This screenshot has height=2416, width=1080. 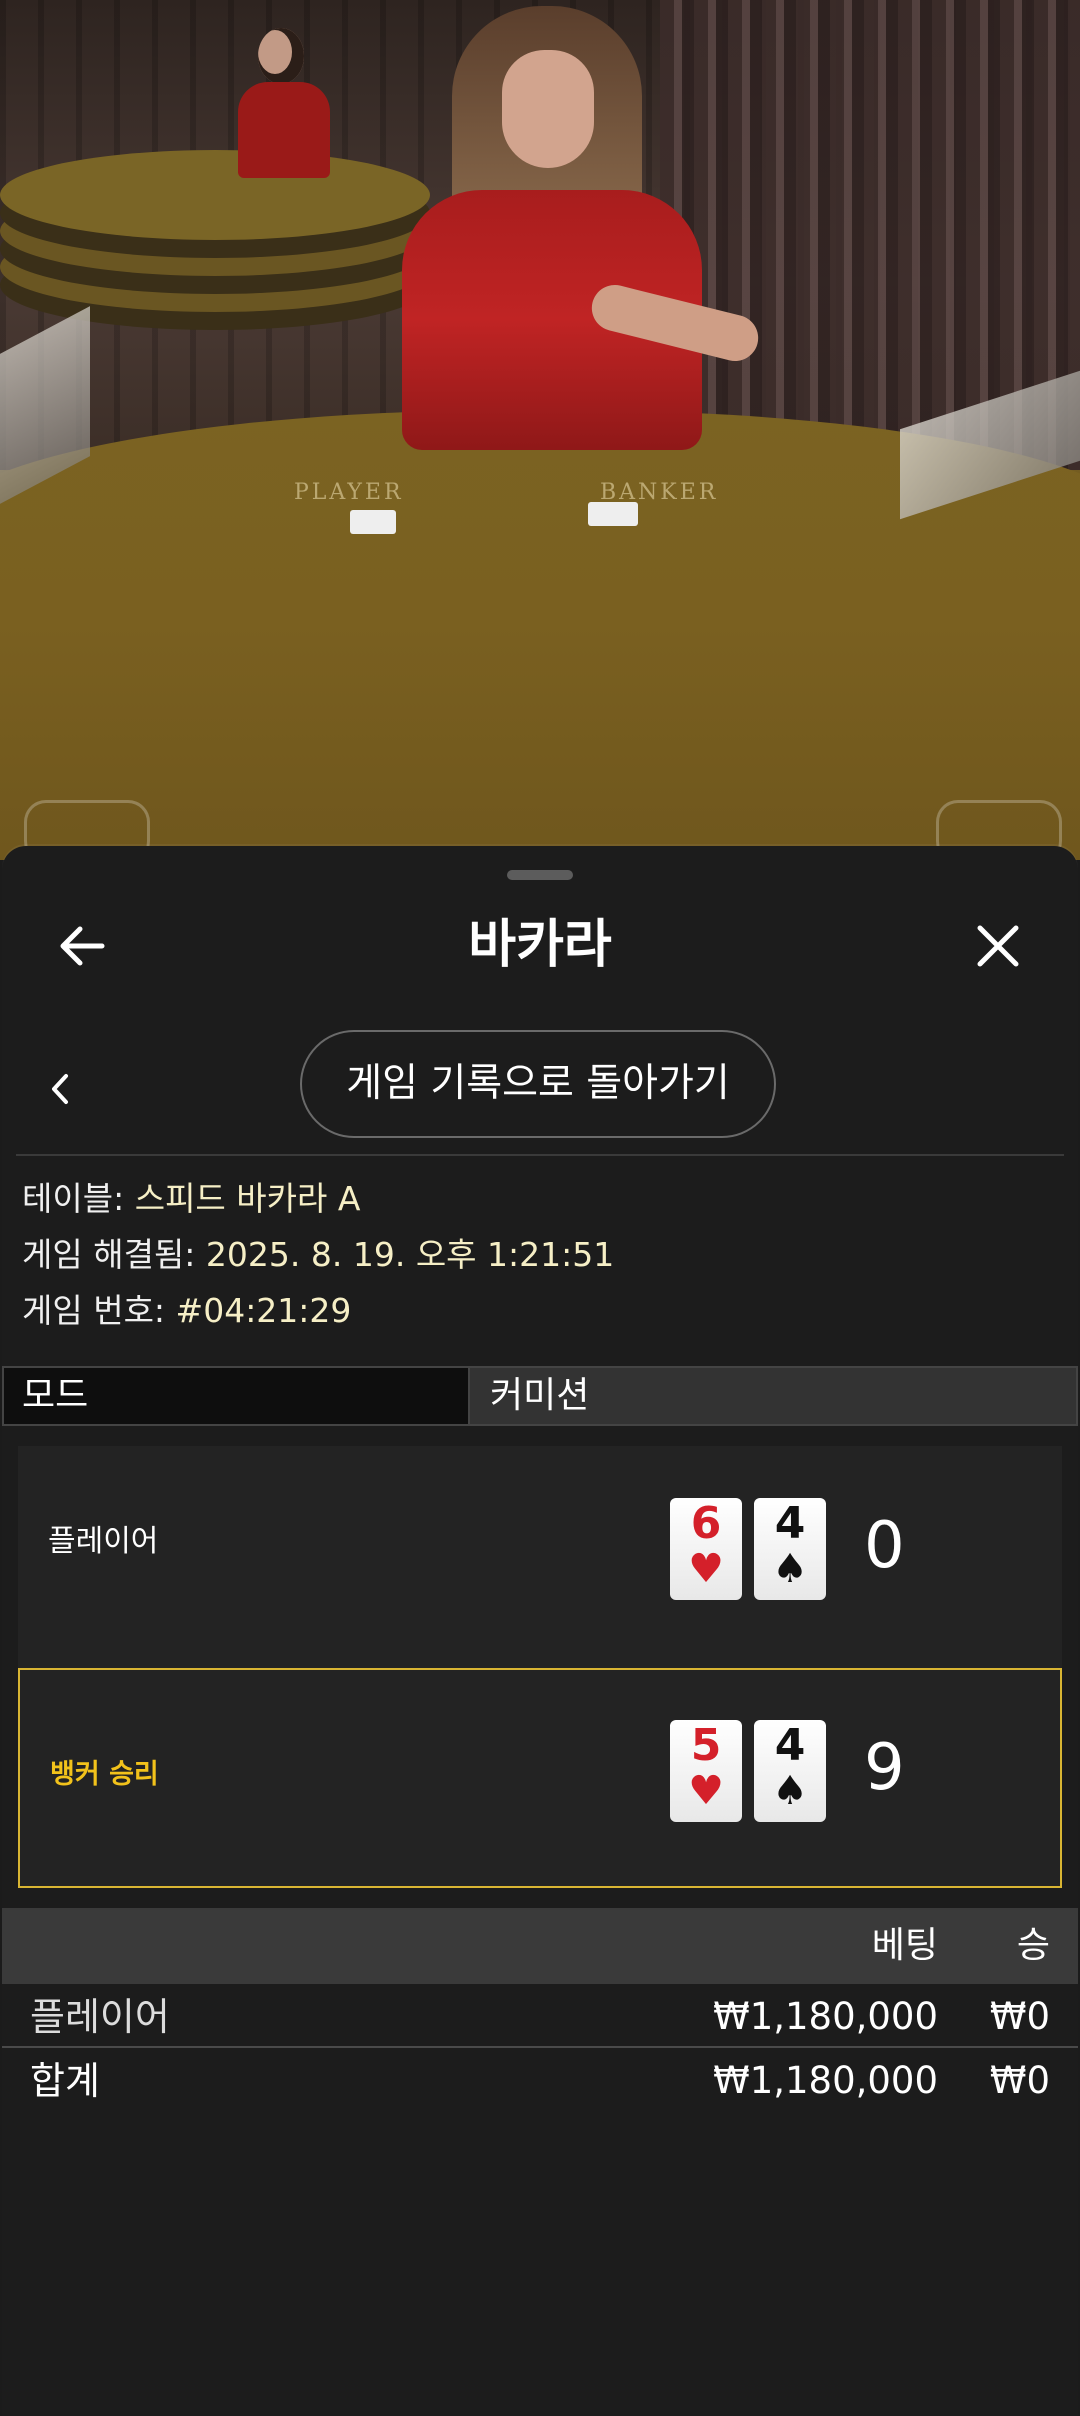 I want to click on background-table, so click(x=215, y=195).